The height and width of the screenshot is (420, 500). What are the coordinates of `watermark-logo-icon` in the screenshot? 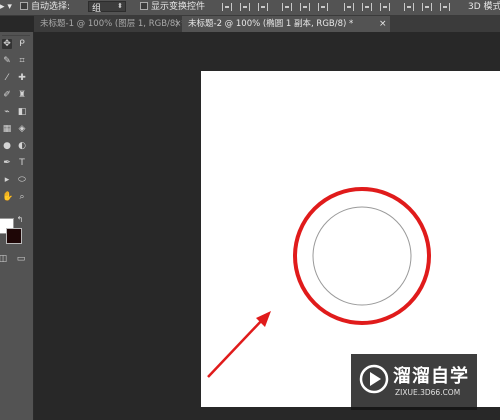 It's located at (374, 379).